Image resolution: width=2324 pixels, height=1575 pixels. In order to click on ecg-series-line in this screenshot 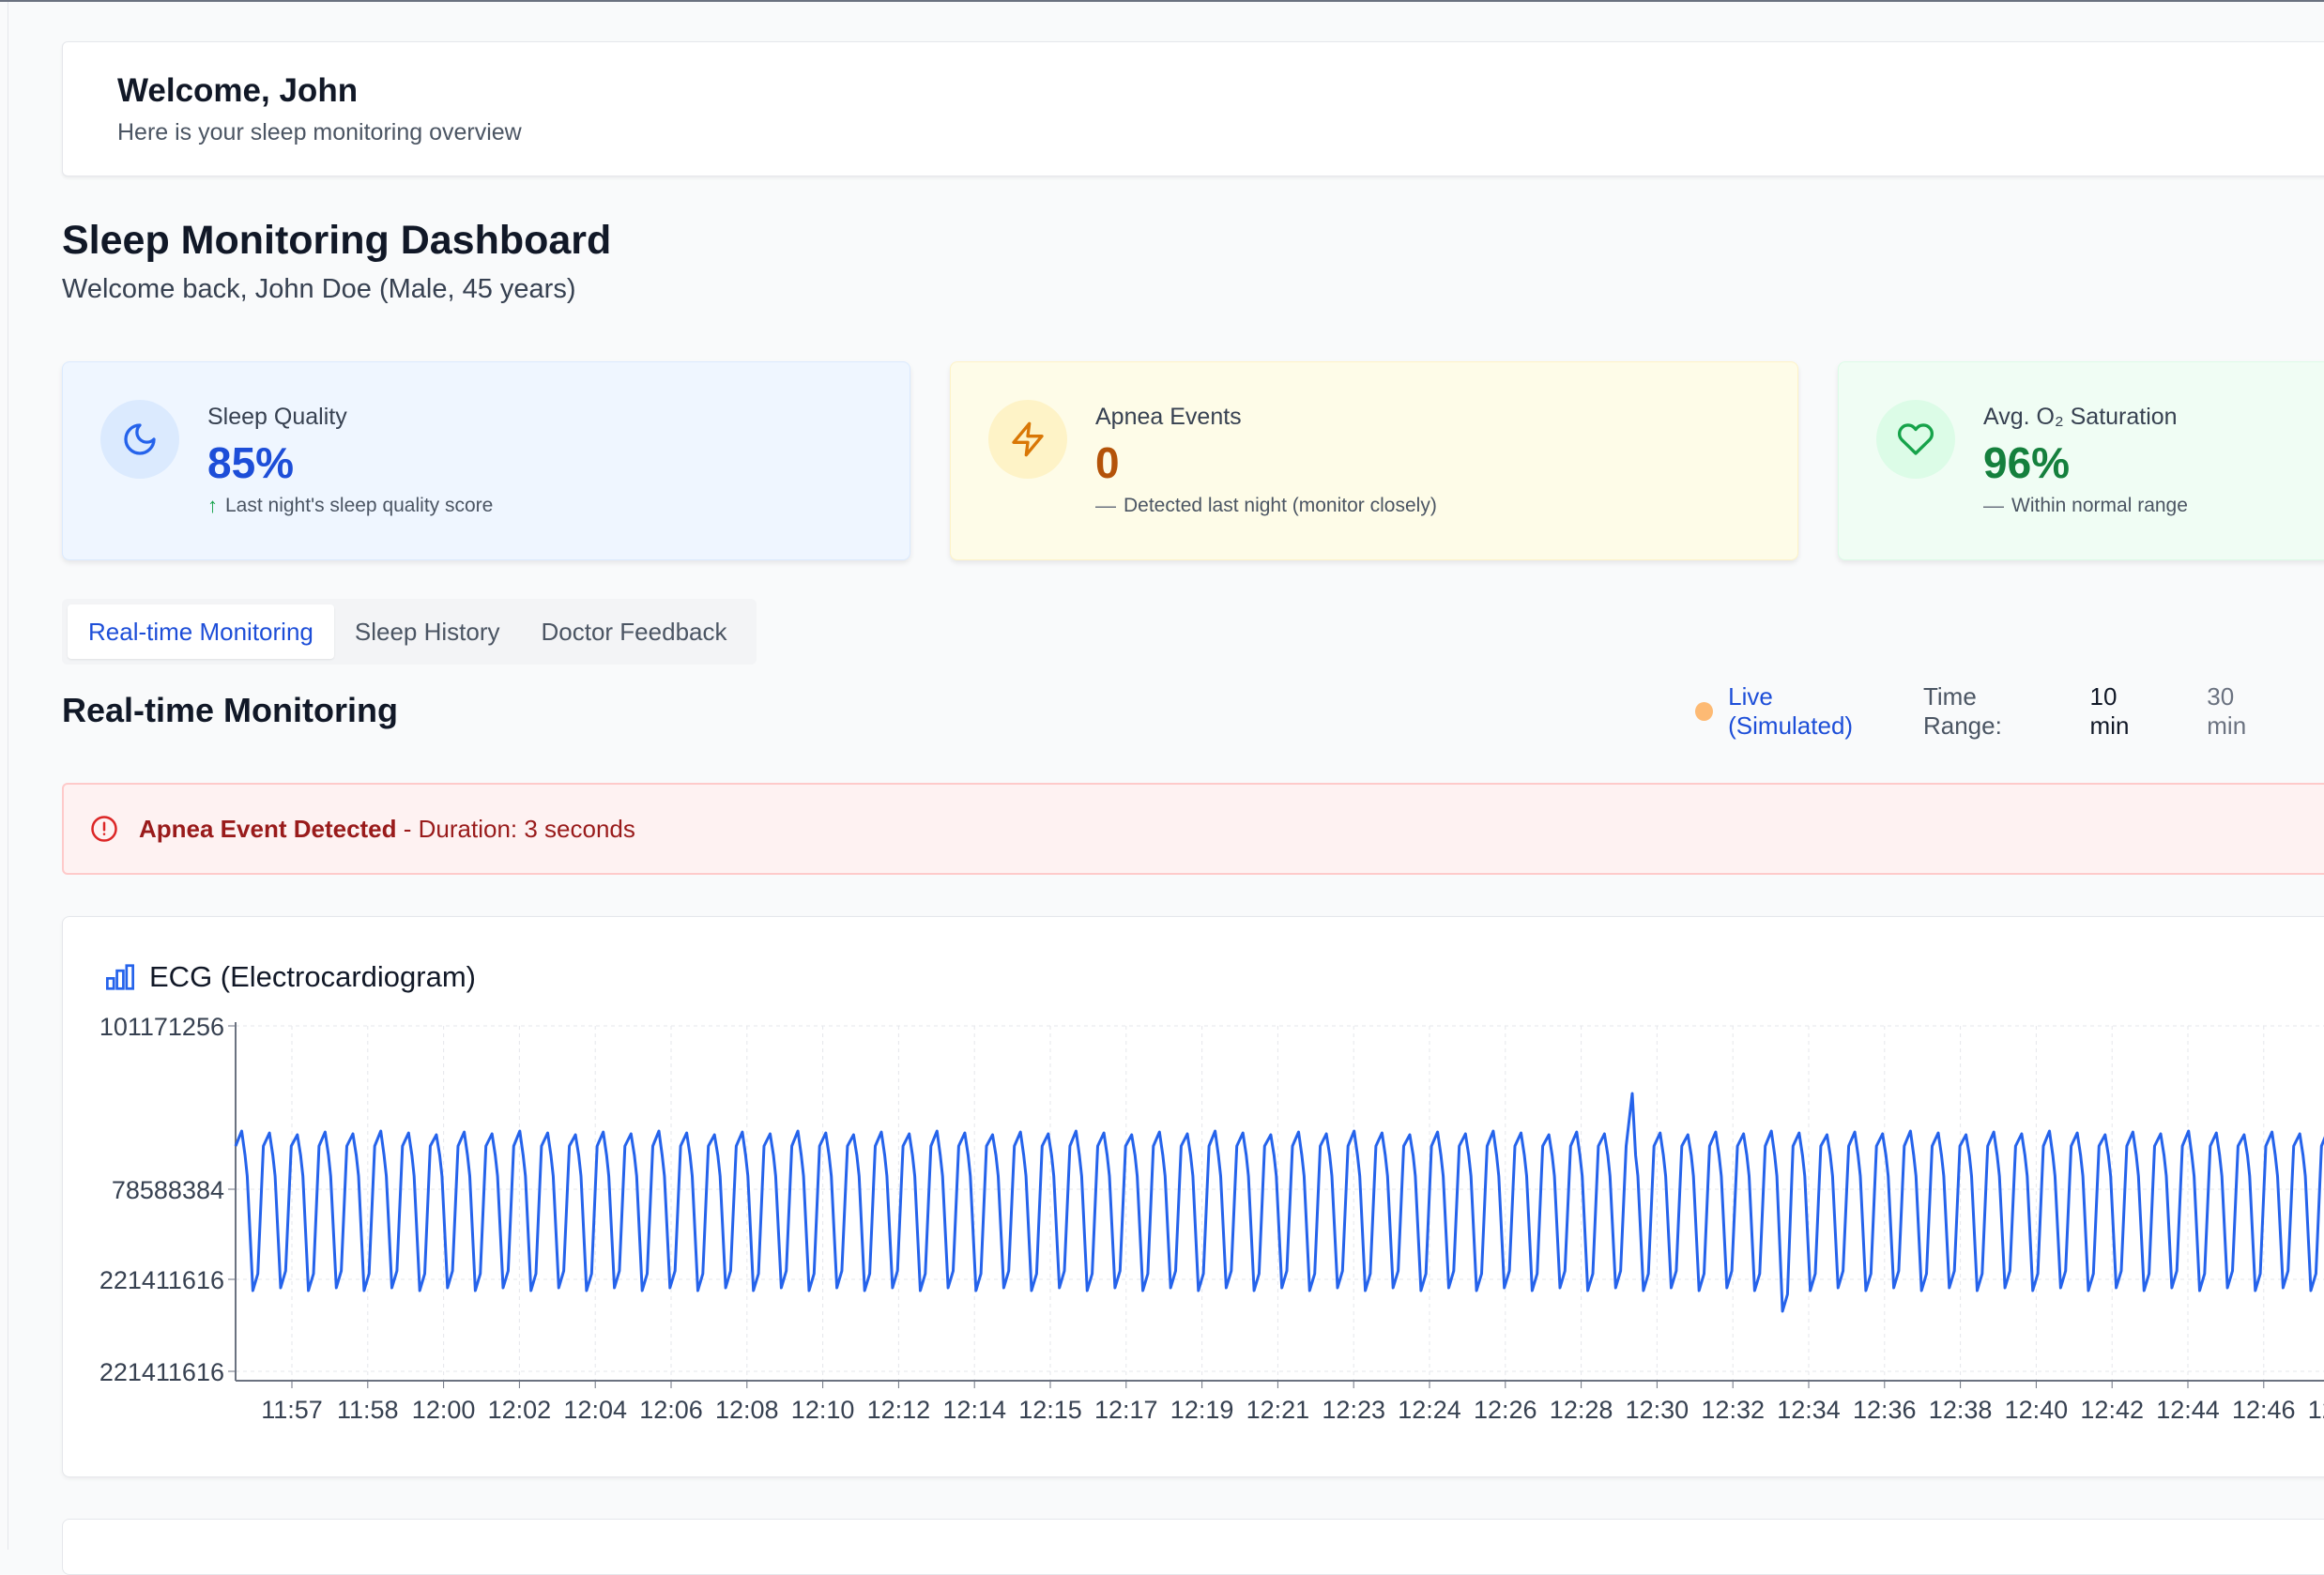, I will do `click(1279, 1202)`.